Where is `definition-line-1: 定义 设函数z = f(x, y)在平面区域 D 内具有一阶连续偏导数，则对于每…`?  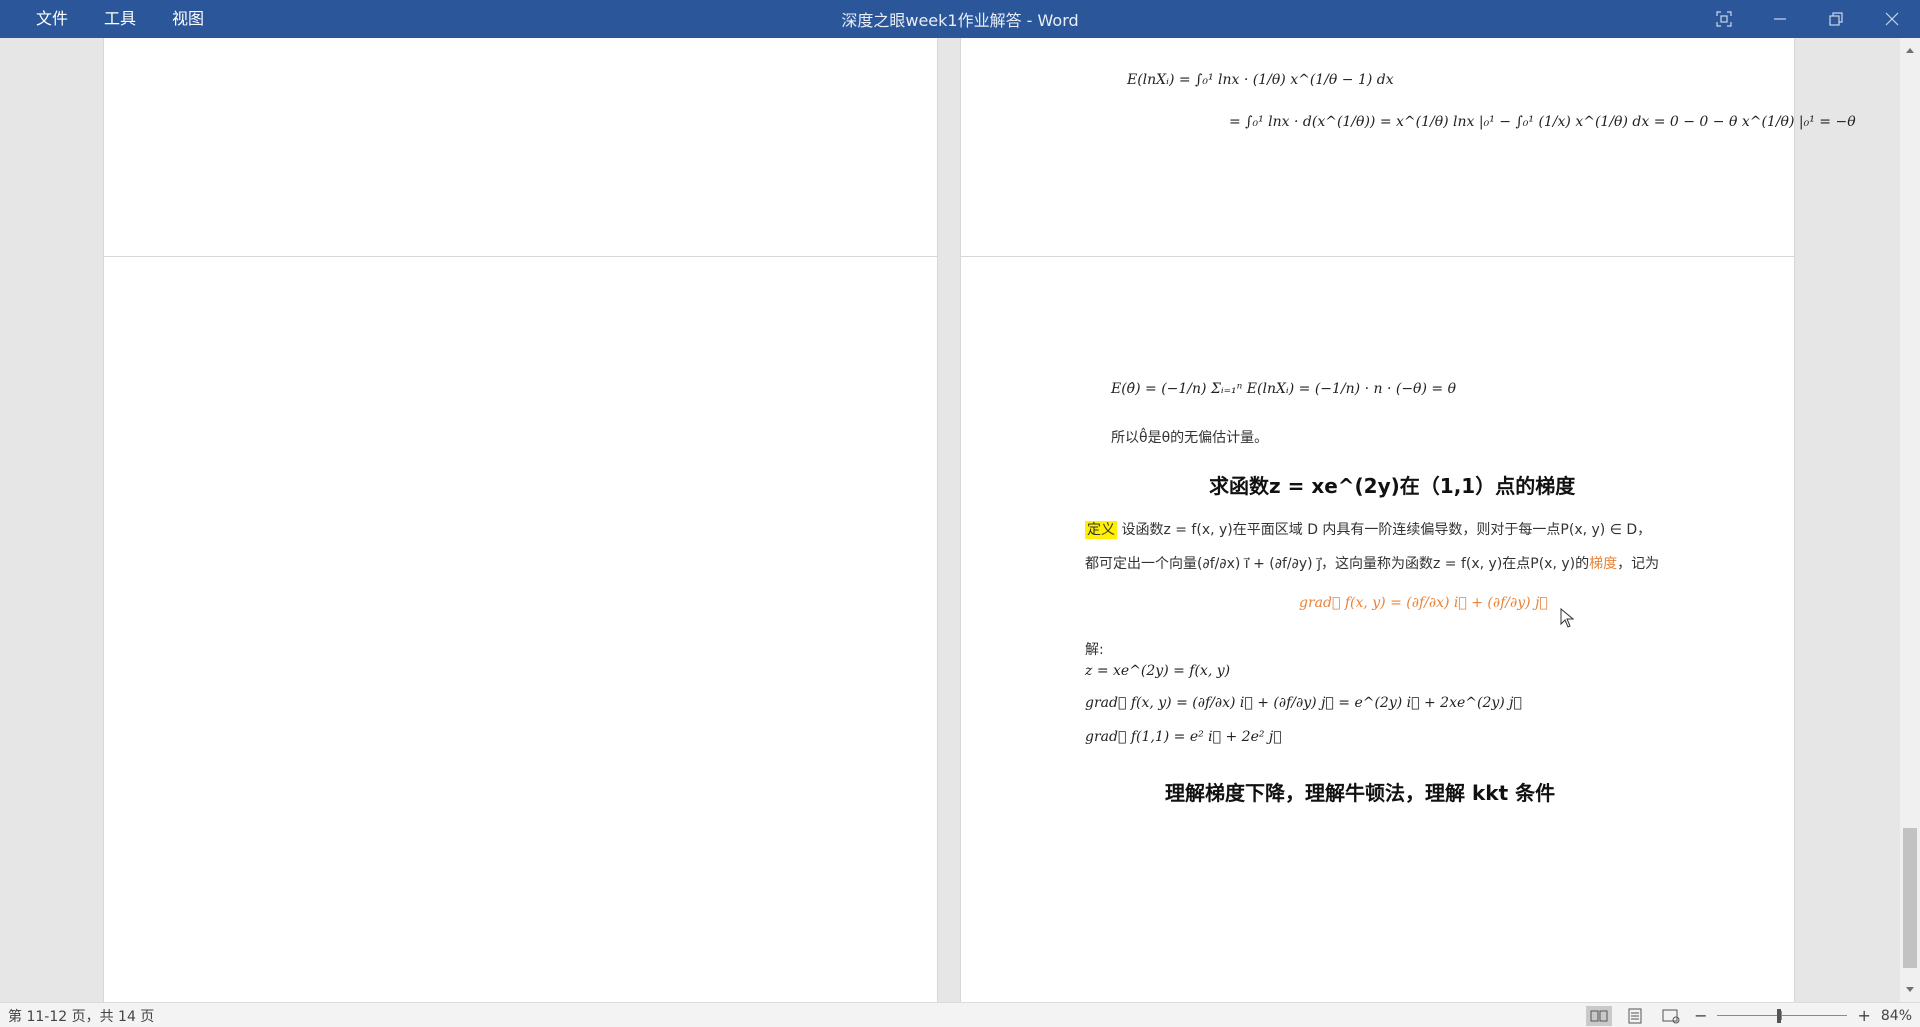
definition-line-1: 定义 设函数z = f(x, y)在平面区域 D 内具有一阶连续偏导数，则对于每… is located at coordinates (1368, 529).